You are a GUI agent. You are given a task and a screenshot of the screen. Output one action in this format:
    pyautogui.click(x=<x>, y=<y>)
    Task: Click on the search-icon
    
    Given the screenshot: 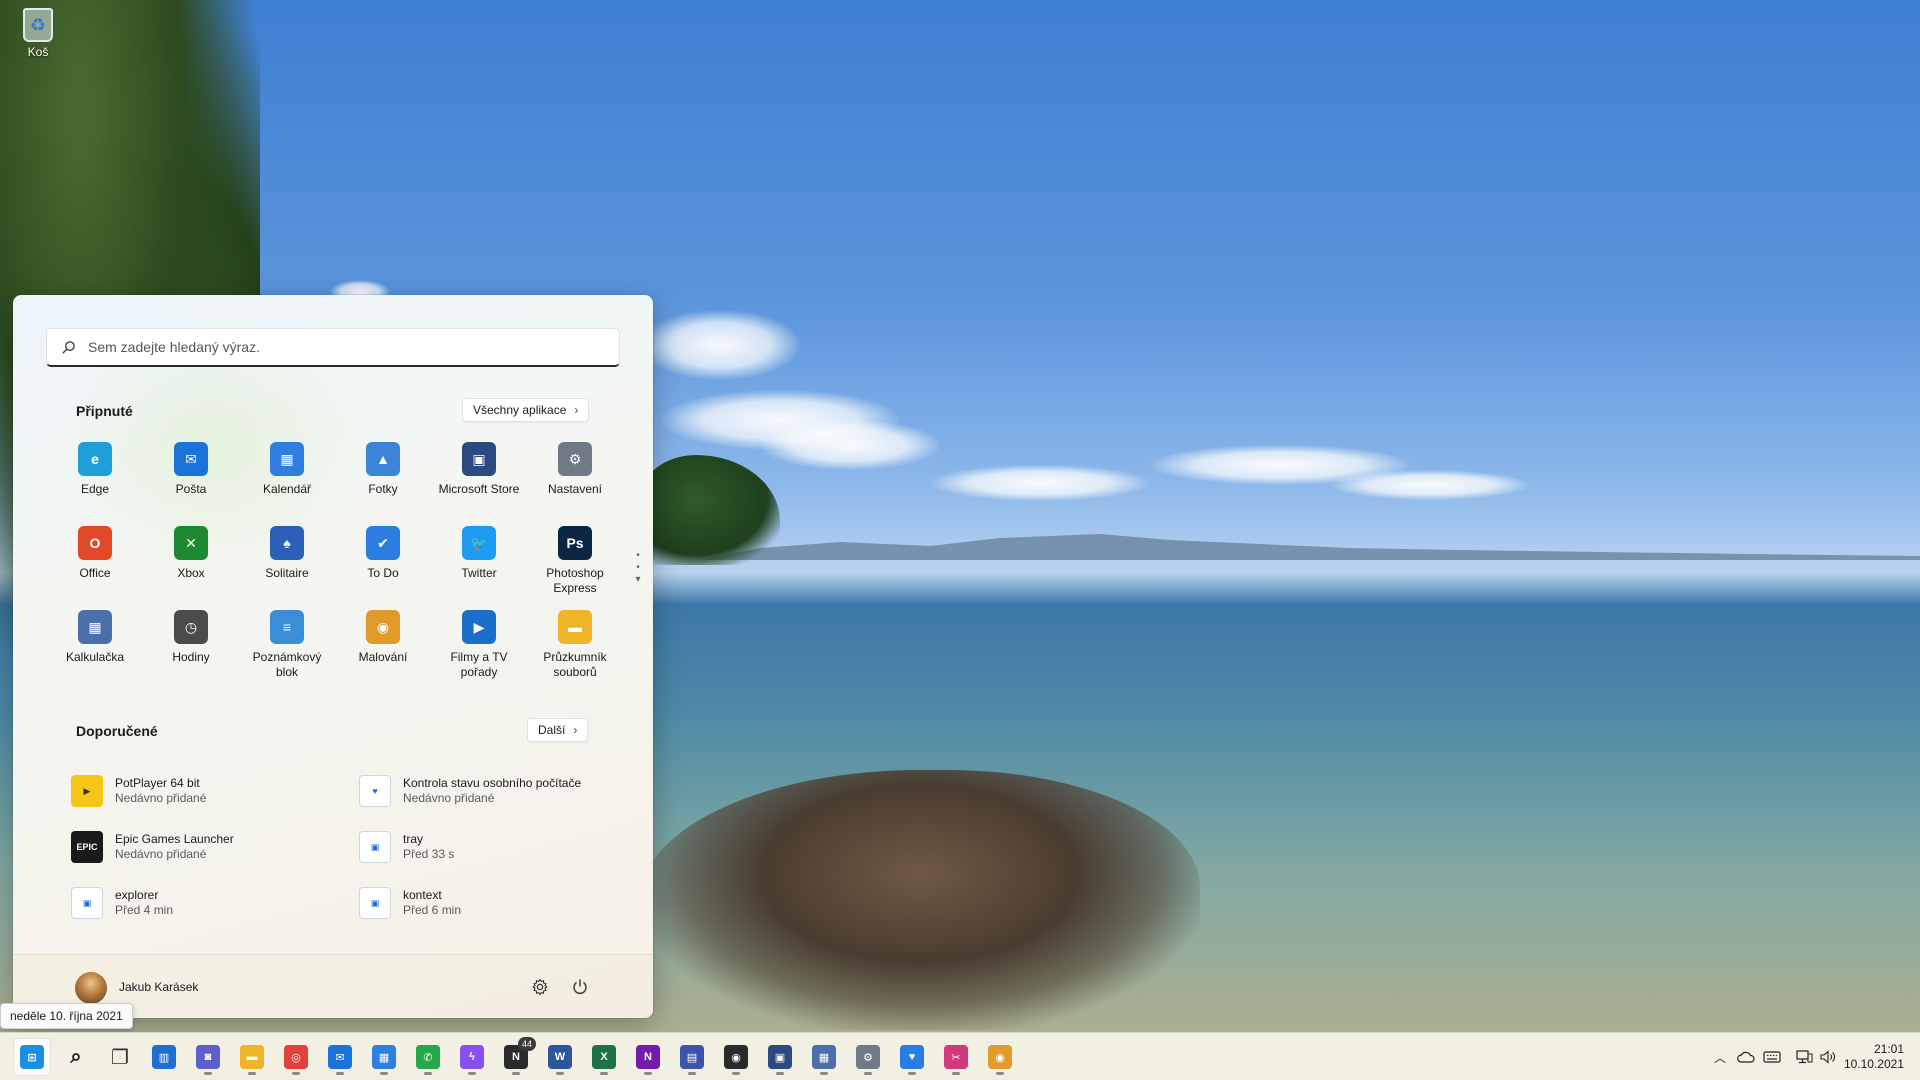 What is the action you would take?
    pyautogui.click(x=68, y=347)
    